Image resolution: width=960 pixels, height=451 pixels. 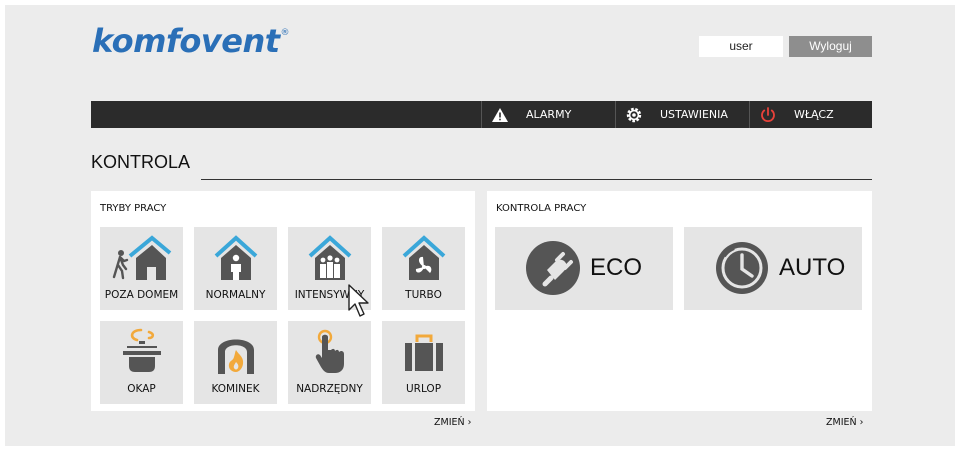 I want to click on power-icon, so click(x=768, y=115).